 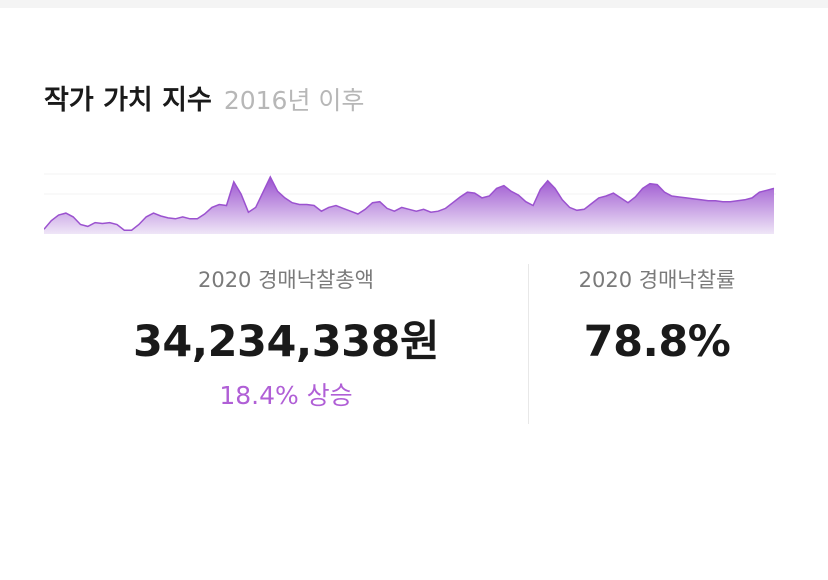 I want to click on auction-rate-label: 2020 경매낙찰률, so click(x=657, y=280).